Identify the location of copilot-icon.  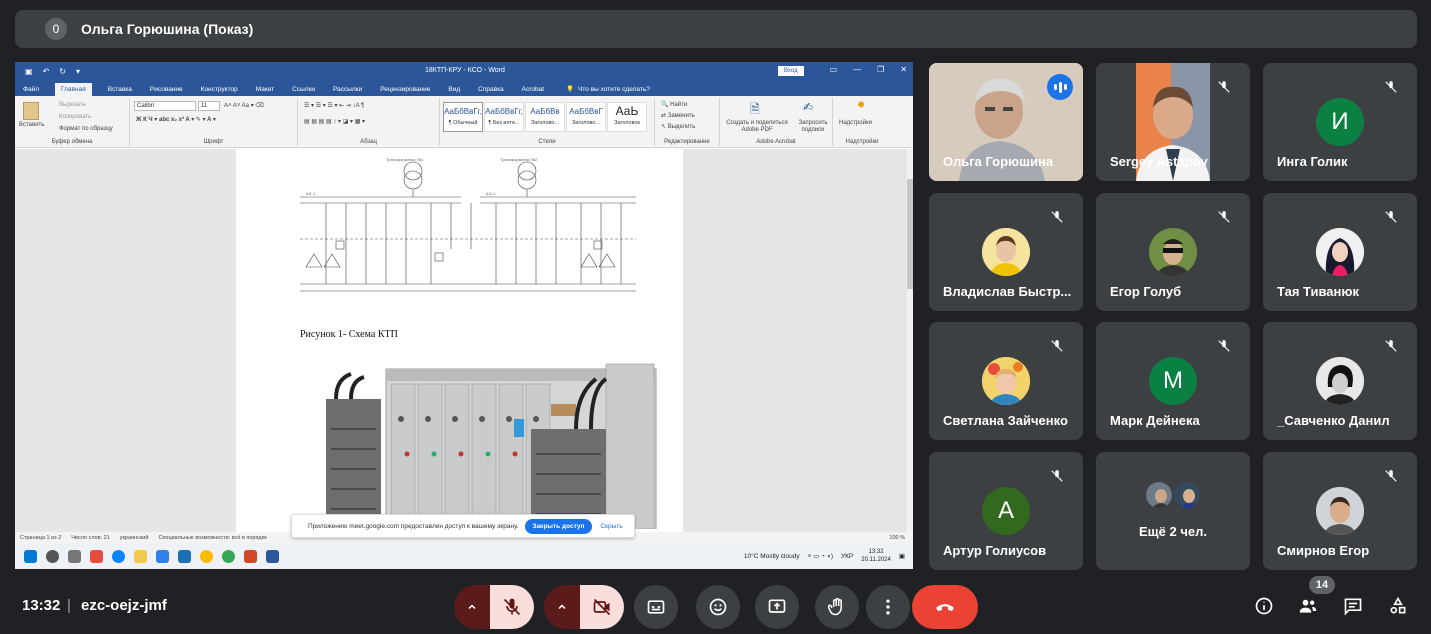
(96, 556).